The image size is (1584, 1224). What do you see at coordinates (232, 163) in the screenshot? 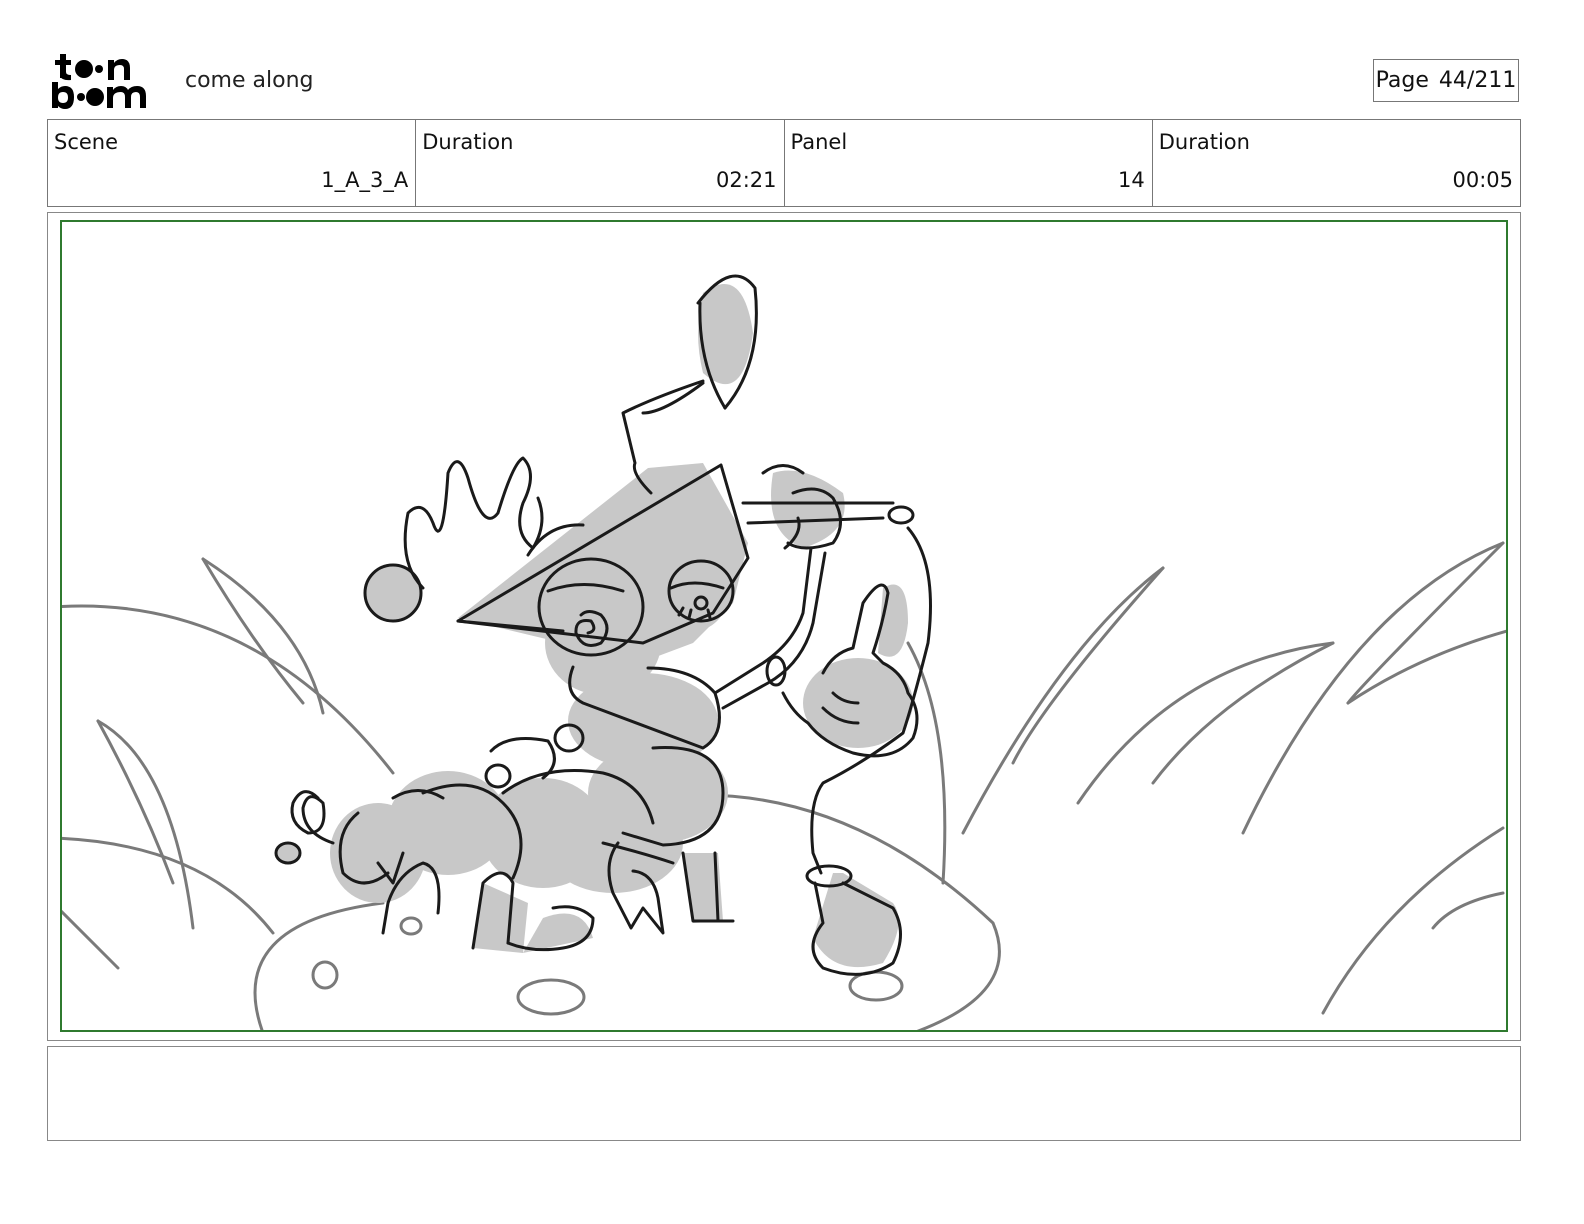
I see `scene-cell: Scene 1_A_3_A` at bounding box center [232, 163].